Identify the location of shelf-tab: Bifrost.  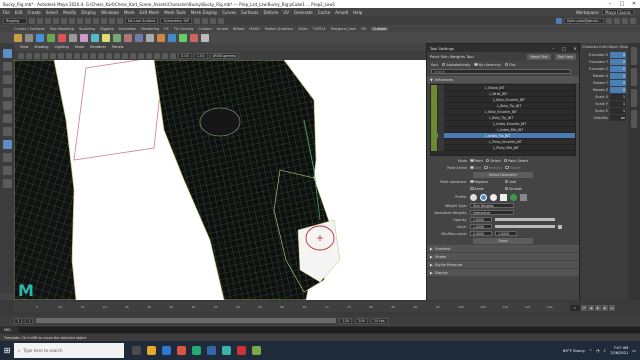
(238, 29).